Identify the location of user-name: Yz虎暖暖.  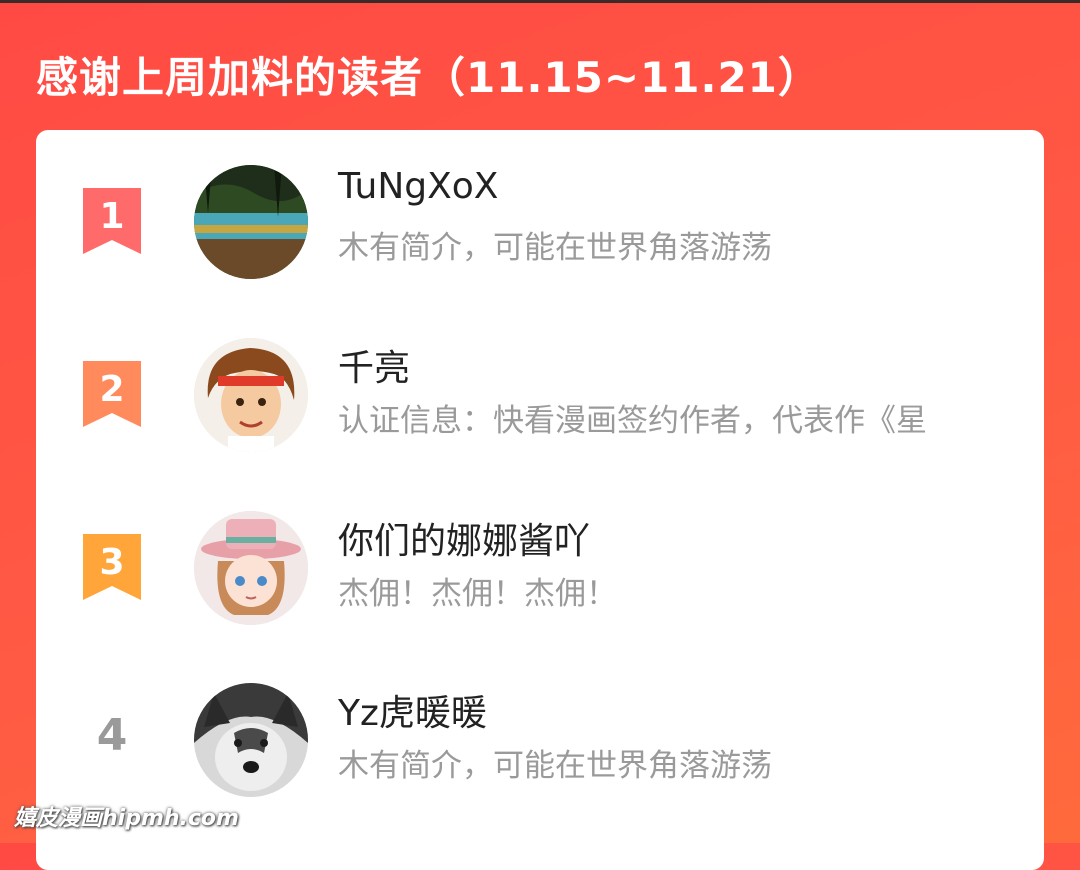
(412, 710).